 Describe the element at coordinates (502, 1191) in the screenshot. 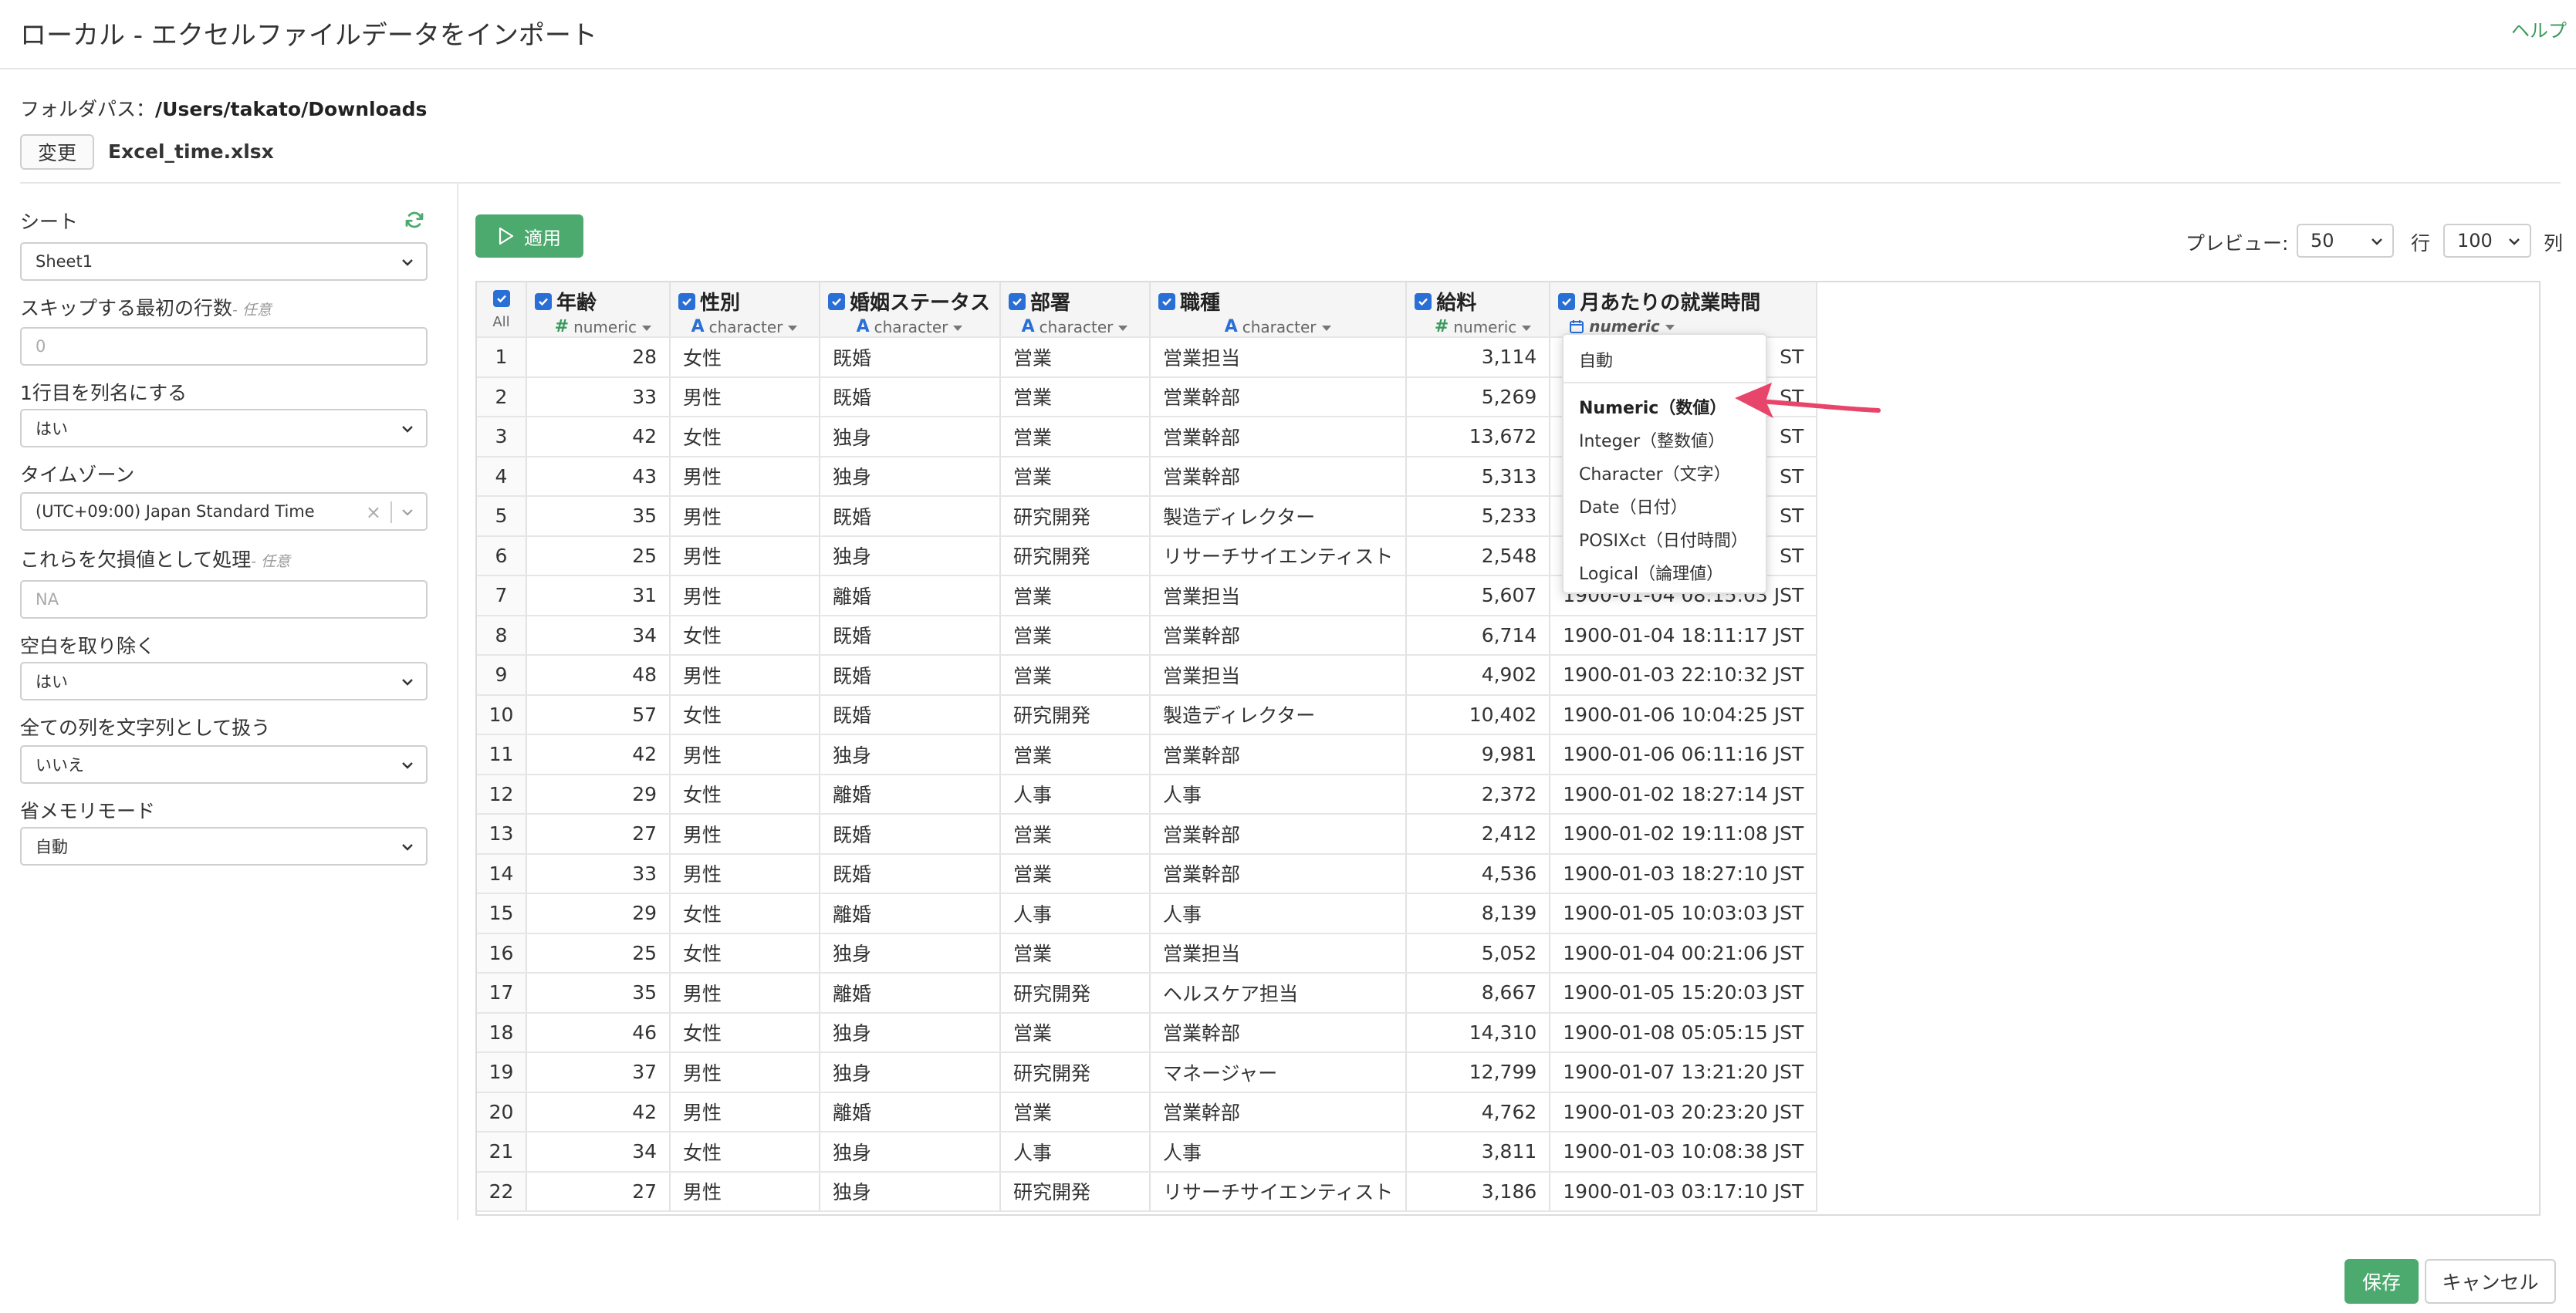

I see `row-index: 22` at that location.